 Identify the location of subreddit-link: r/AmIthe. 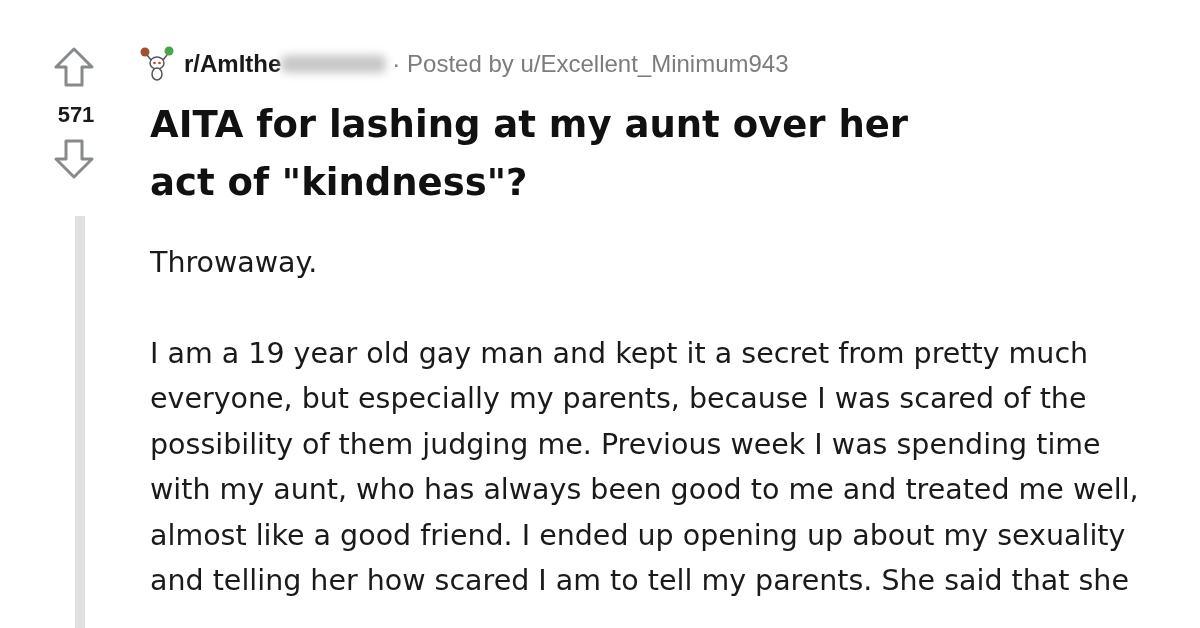
(233, 64).